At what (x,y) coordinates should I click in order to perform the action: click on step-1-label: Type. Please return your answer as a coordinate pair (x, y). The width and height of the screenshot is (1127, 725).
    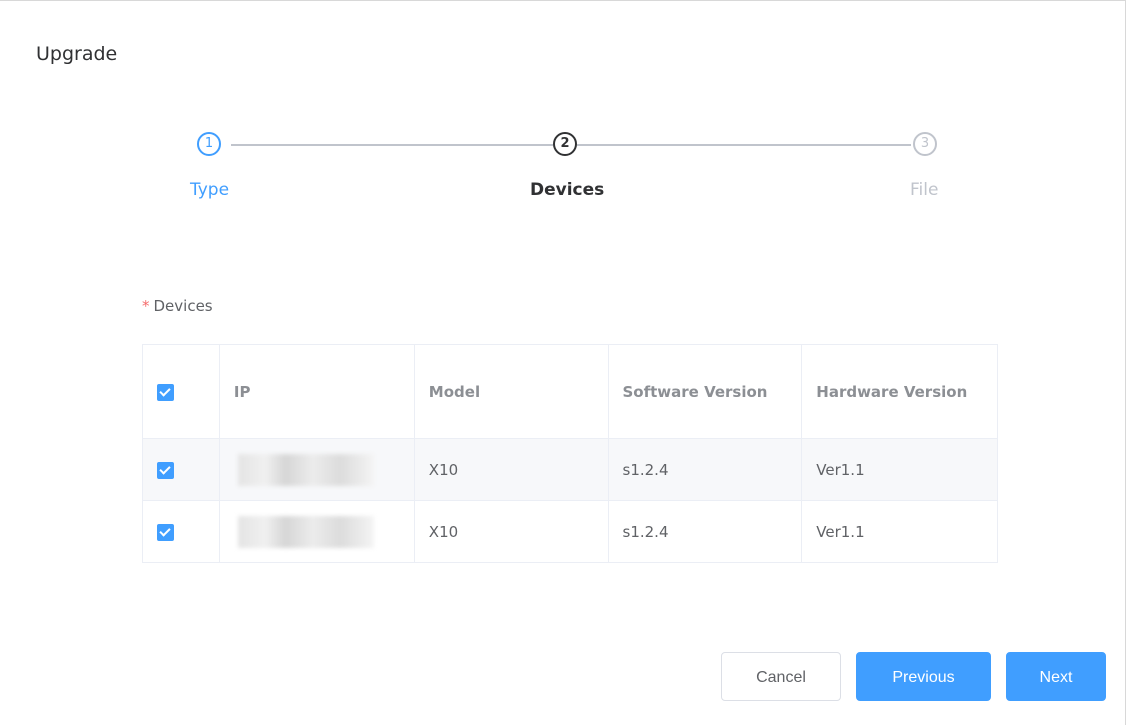
    Looking at the image, I should click on (210, 190).